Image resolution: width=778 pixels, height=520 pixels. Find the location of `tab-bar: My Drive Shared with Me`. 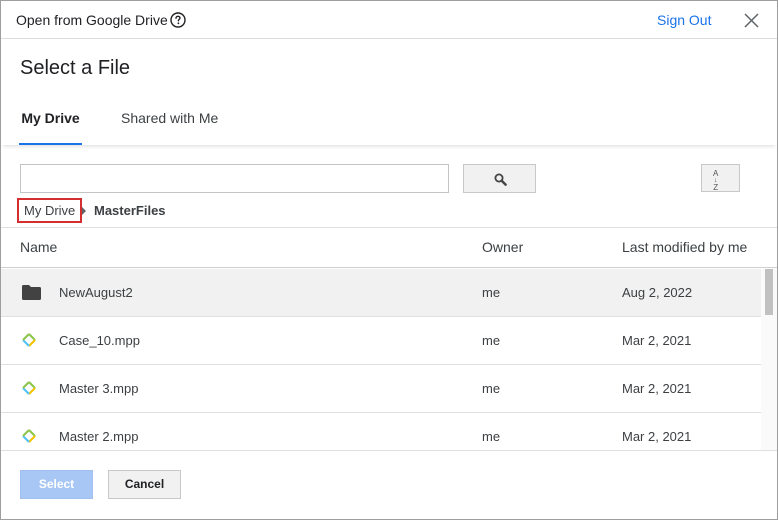

tab-bar: My Drive Shared with Me is located at coordinates (389, 122).